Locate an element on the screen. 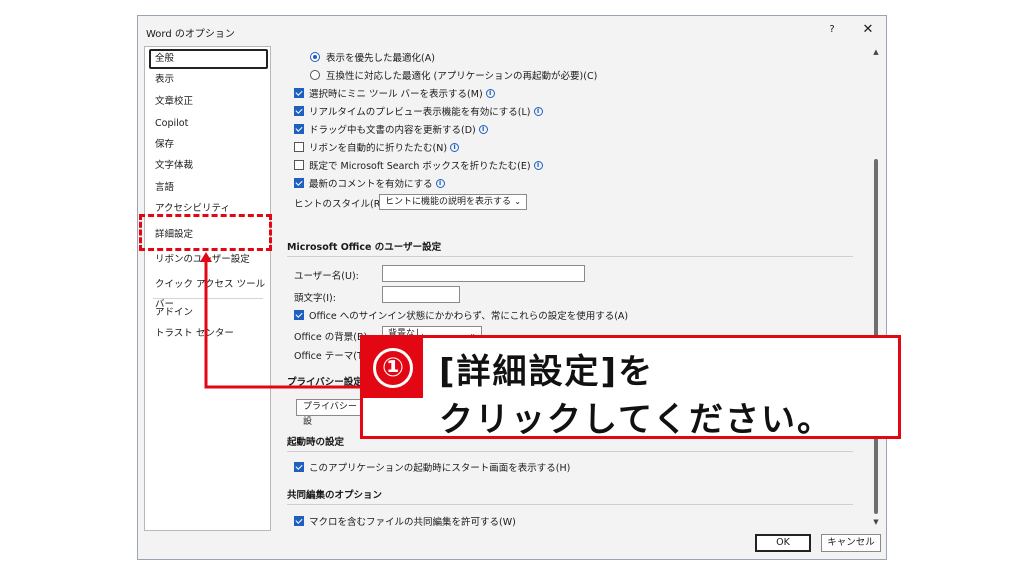 The height and width of the screenshot is (576, 1024). connector-arrow is located at coordinates (280, 320).